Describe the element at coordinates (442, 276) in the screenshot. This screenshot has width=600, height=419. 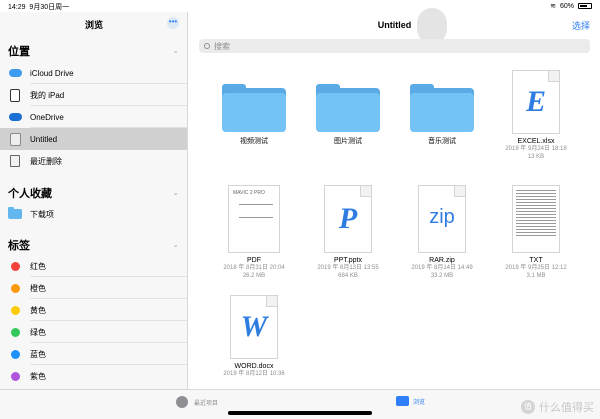
I see `file-size: 33.2 MB` at that location.